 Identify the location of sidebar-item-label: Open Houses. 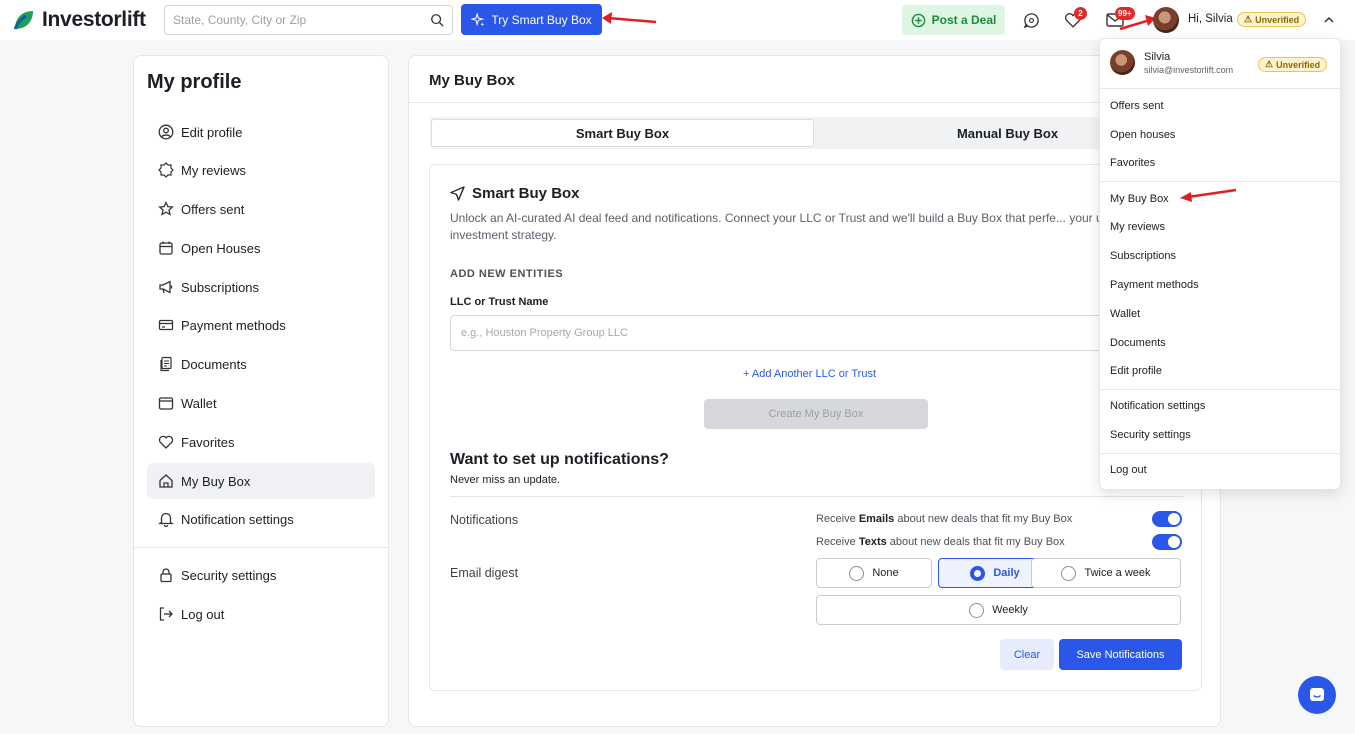
(221, 248).